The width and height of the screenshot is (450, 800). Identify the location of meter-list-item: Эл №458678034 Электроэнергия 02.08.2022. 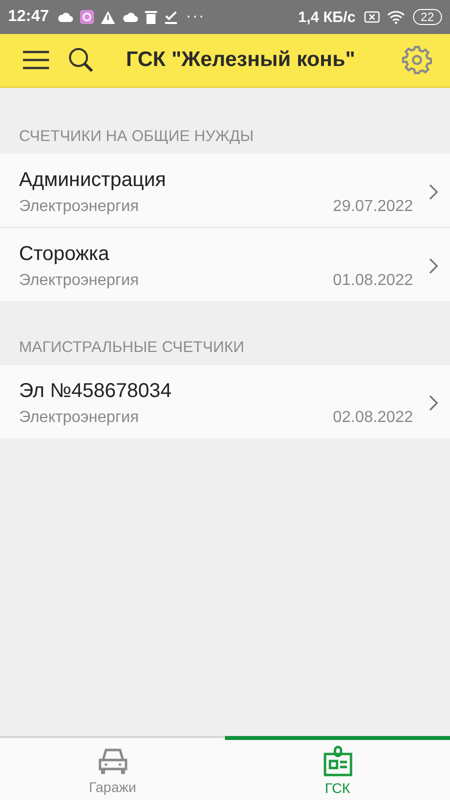
(225, 401).